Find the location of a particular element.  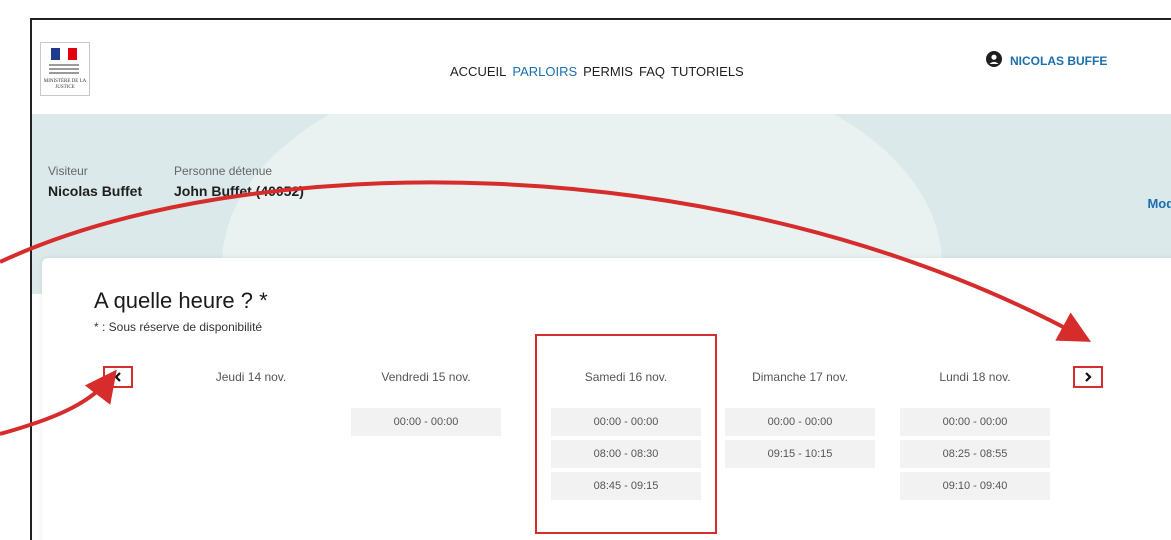

time-slot: 08:25 - 08:55 is located at coordinates (975, 454).